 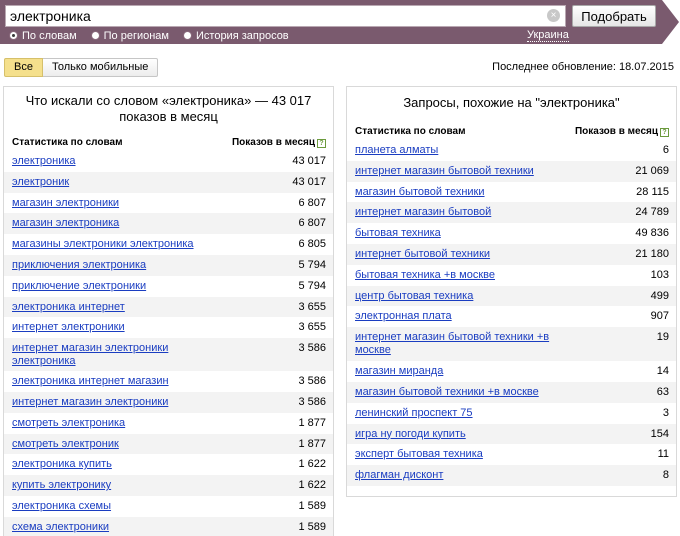 I want to click on clear-icon: ×, so click(x=553, y=15).